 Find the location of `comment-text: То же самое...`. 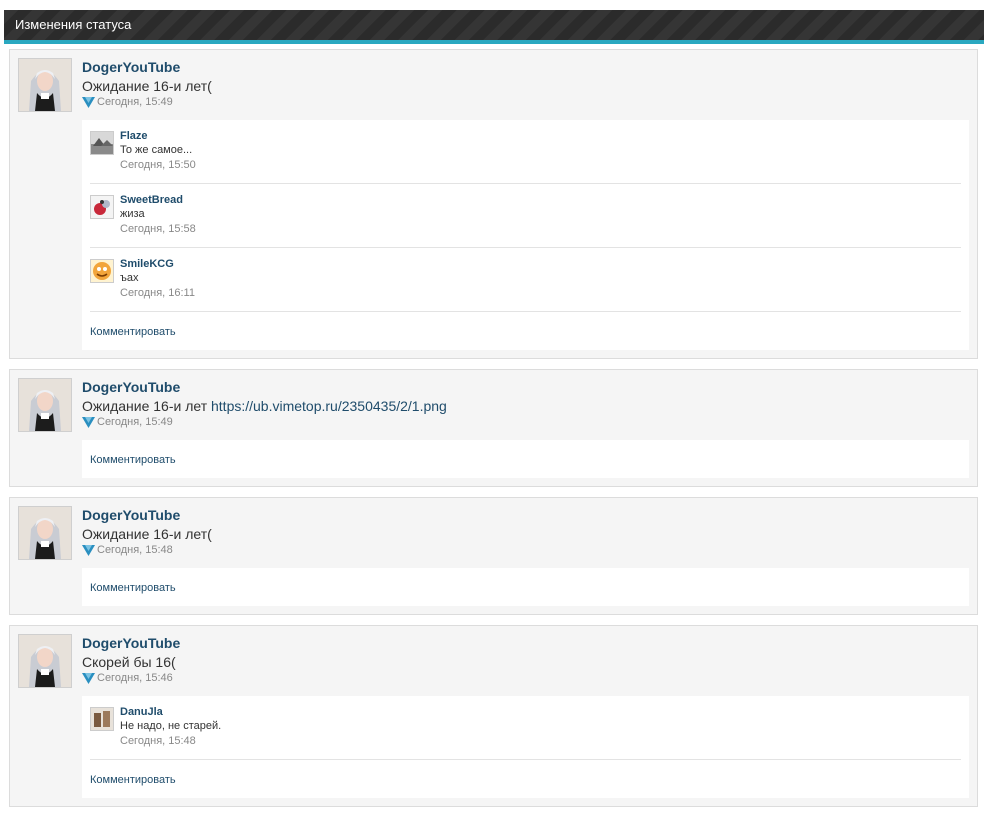

comment-text: То же самое... is located at coordinates (156, 150).